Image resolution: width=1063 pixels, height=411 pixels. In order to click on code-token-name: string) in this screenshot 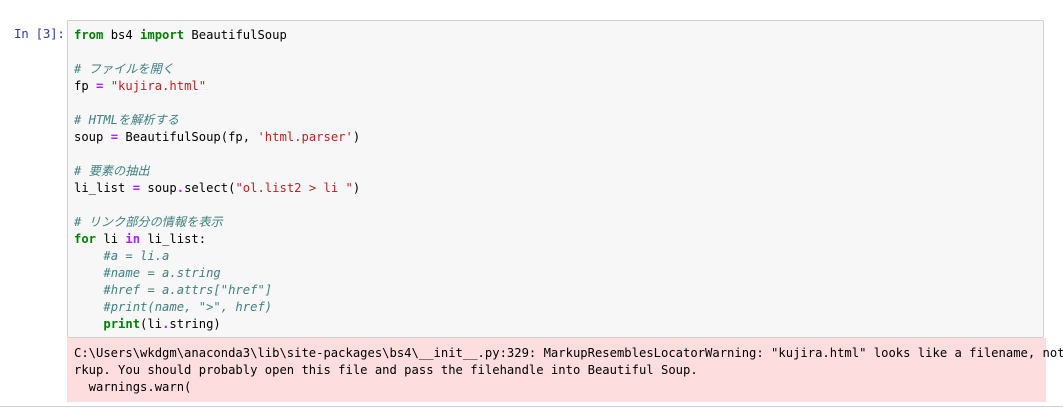, I will do `click(195, 324)`.